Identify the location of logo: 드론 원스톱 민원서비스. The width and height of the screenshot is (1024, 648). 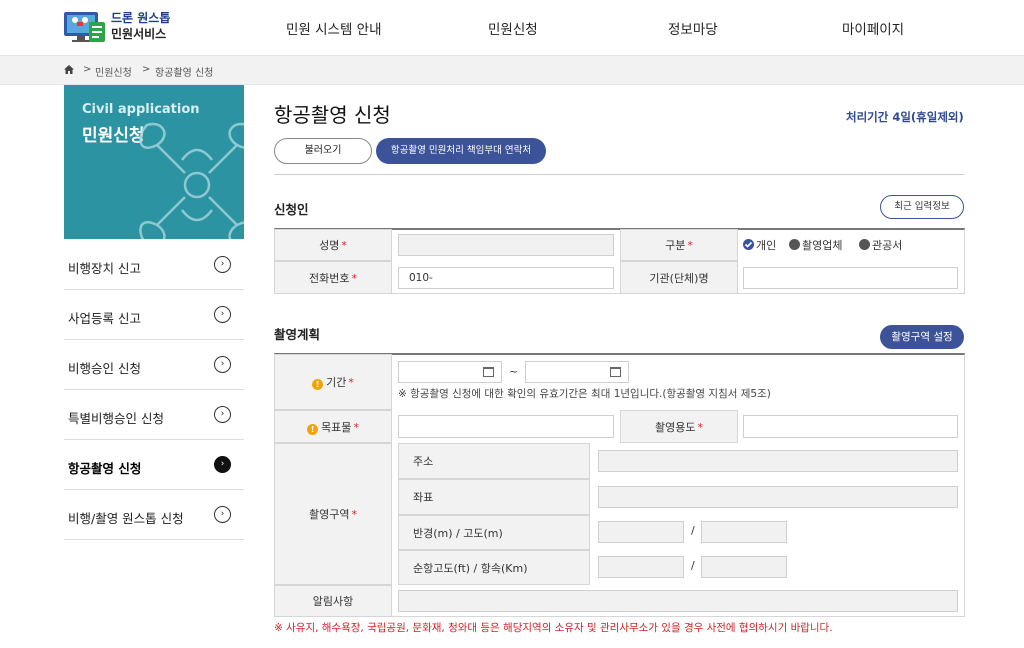
(118, 26).